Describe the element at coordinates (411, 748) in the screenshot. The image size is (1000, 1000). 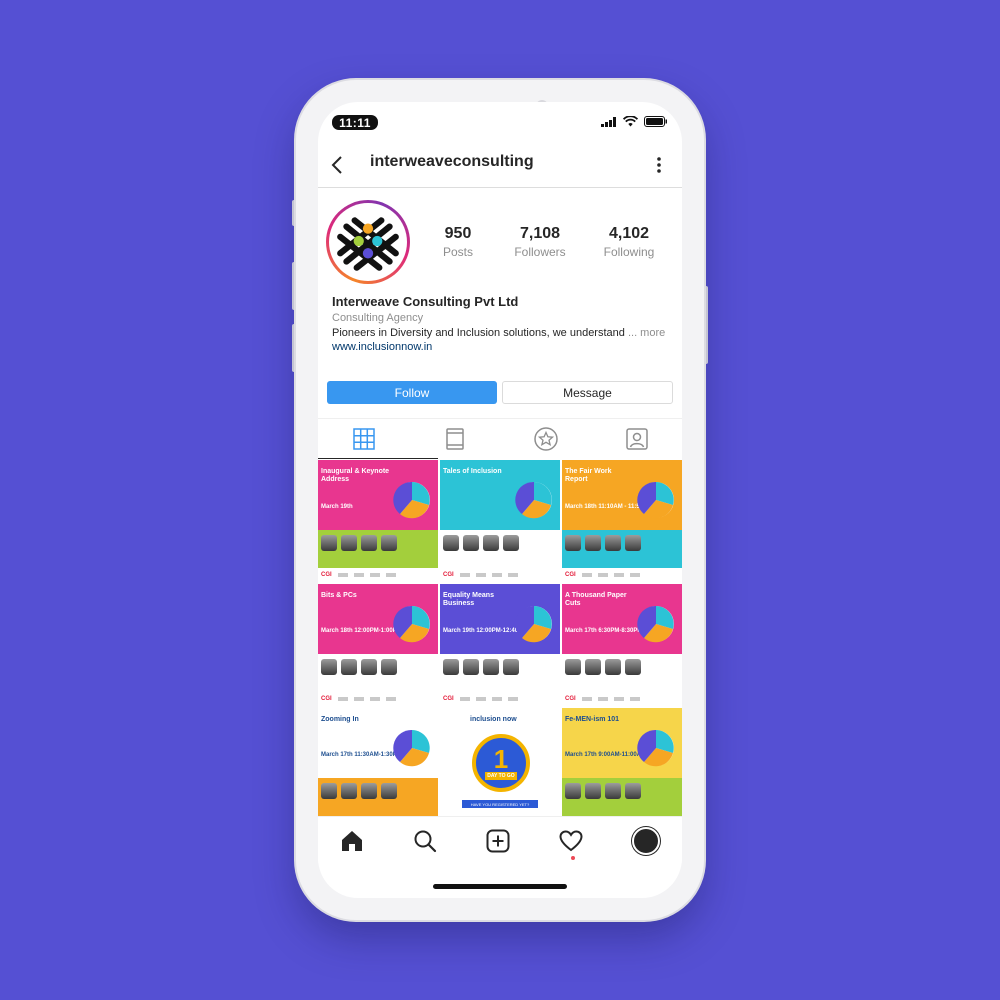
I see `illustration-icon` at that location.